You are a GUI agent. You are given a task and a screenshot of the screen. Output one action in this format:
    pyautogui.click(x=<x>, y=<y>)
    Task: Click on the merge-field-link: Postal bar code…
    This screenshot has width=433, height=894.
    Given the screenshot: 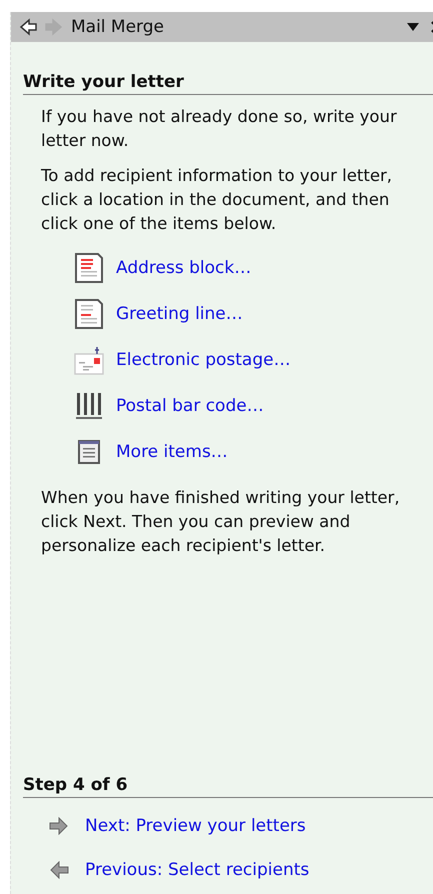 What is the action you would take?
    pyautogui.click(x=190, y=406)
    